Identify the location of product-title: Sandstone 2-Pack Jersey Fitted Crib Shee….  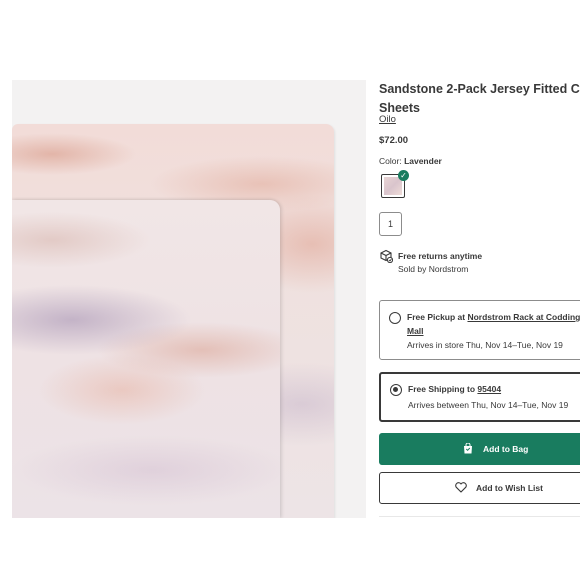
(479, 98).